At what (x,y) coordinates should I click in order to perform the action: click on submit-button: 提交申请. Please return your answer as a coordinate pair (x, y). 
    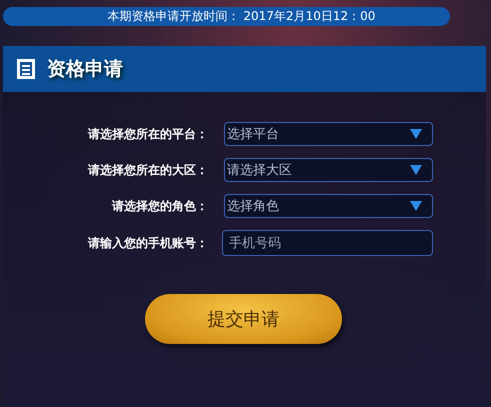
    Looking at the image, I should click on (243, 319).